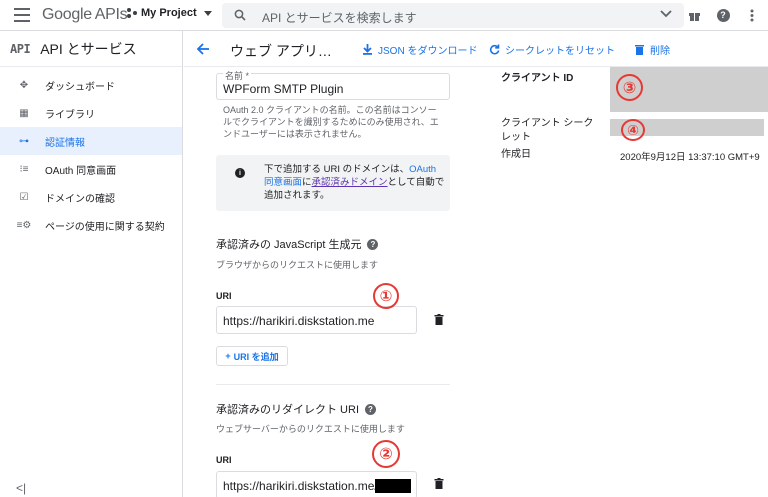  What do you see at coordinates (639, 50) in the screenshot?
I see `trash-icon` at bounding box center [639, 50].